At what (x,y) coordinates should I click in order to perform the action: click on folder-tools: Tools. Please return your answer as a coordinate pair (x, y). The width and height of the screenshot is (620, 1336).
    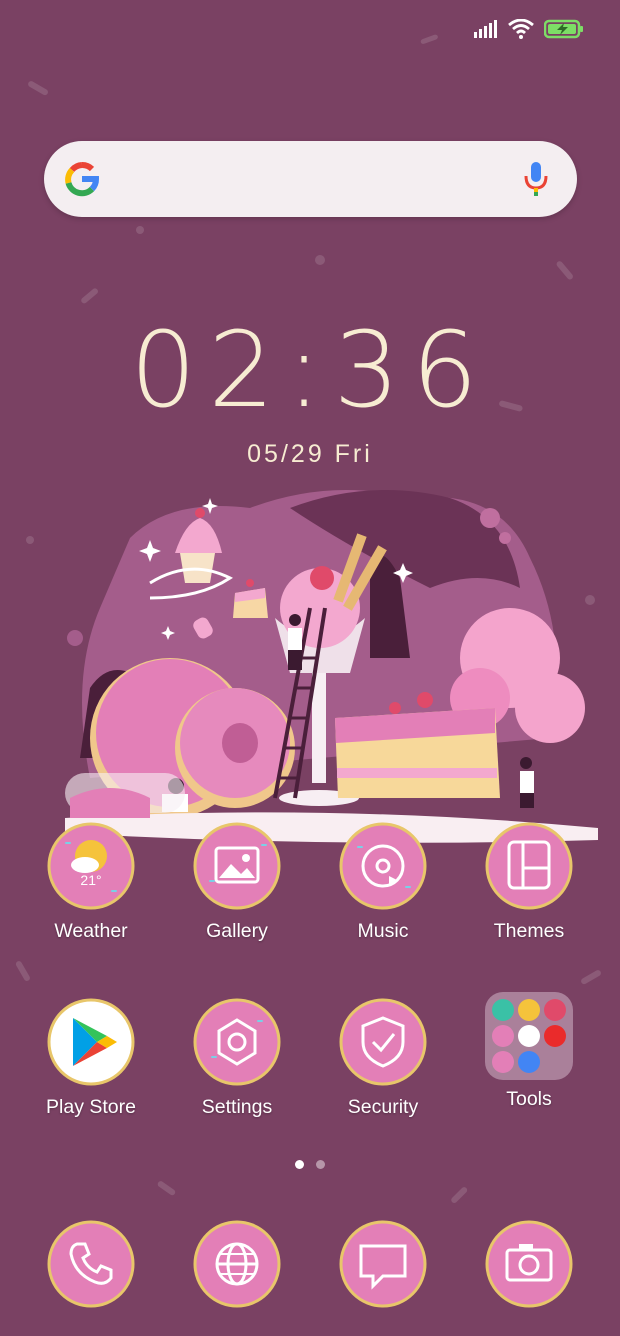
    Looking at the image, I should click on (529, 1050).